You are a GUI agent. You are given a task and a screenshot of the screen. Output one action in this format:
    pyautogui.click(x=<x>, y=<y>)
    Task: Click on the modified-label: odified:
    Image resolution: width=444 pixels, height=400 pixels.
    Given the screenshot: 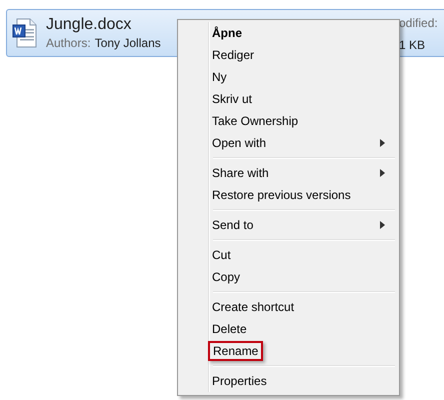 What is the action you would take?
    pyautogui.click(x=418, y=23)
    